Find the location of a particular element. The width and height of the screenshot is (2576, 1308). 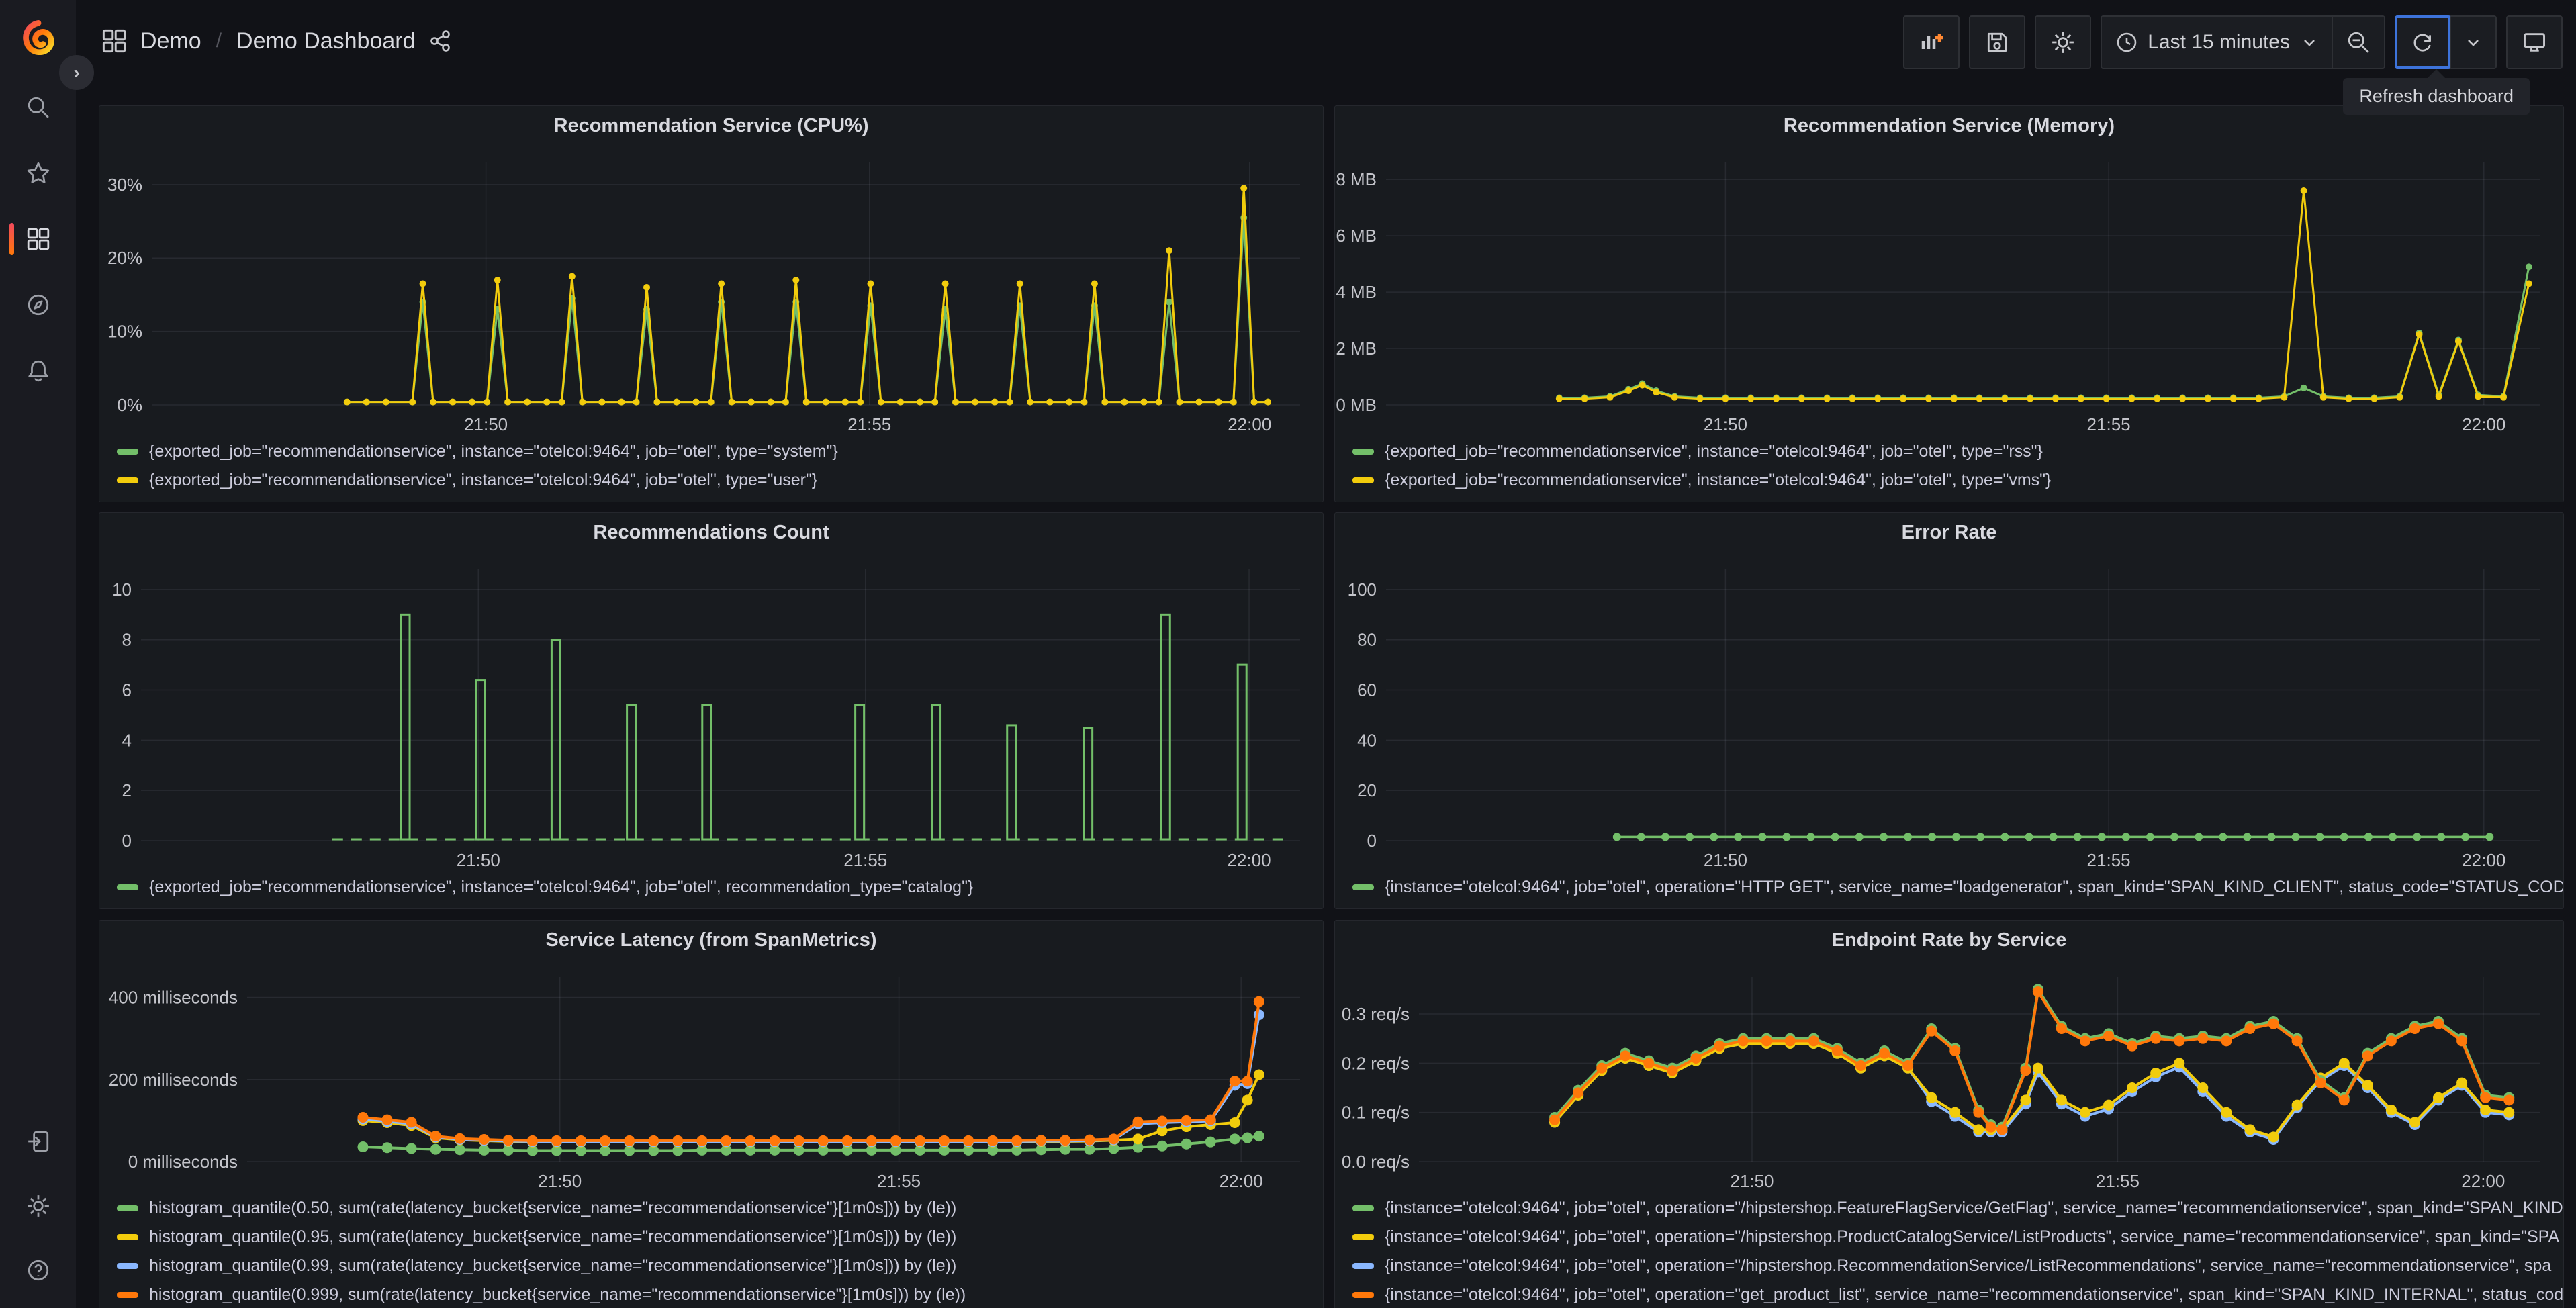

help-icon is located at coordinates (38, 1270).